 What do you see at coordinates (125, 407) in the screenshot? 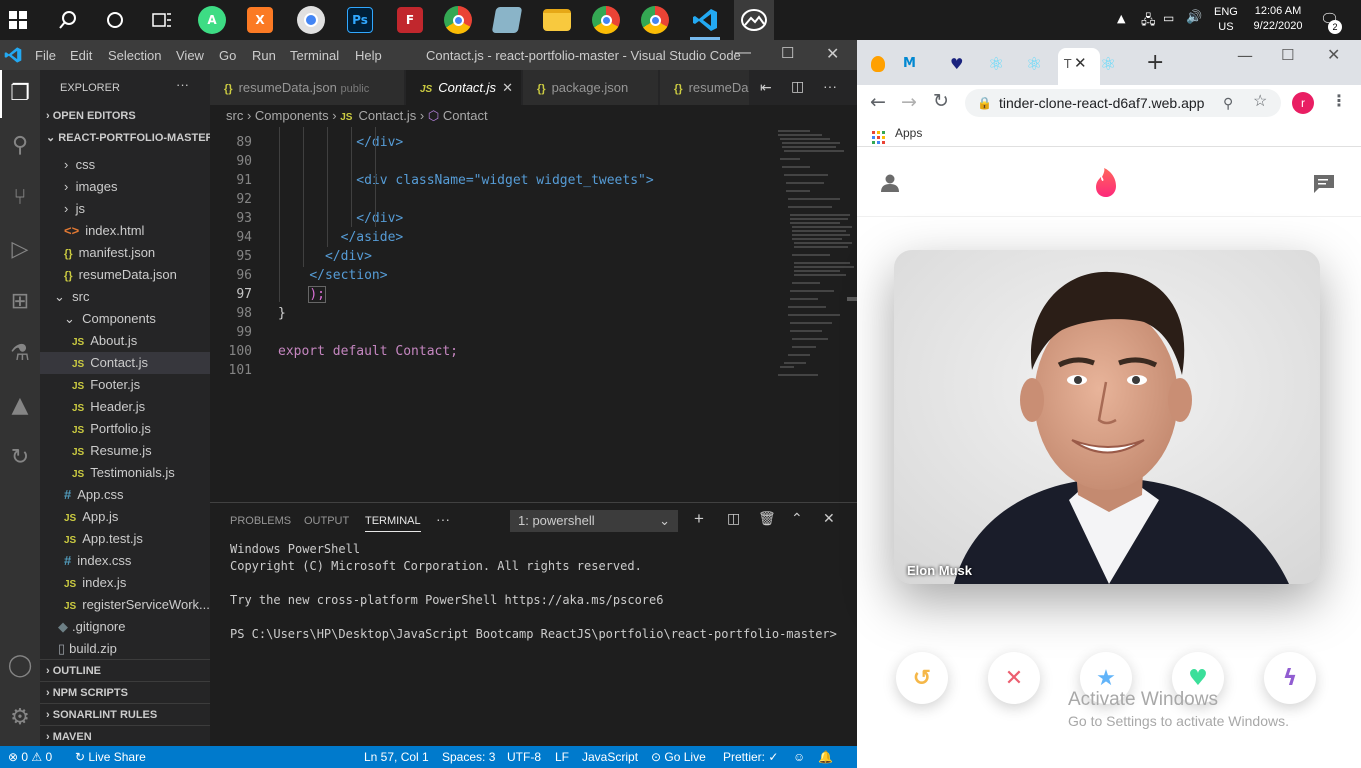
I see `tree-file-header: JS Header.js` at bounding box center [125, 407].